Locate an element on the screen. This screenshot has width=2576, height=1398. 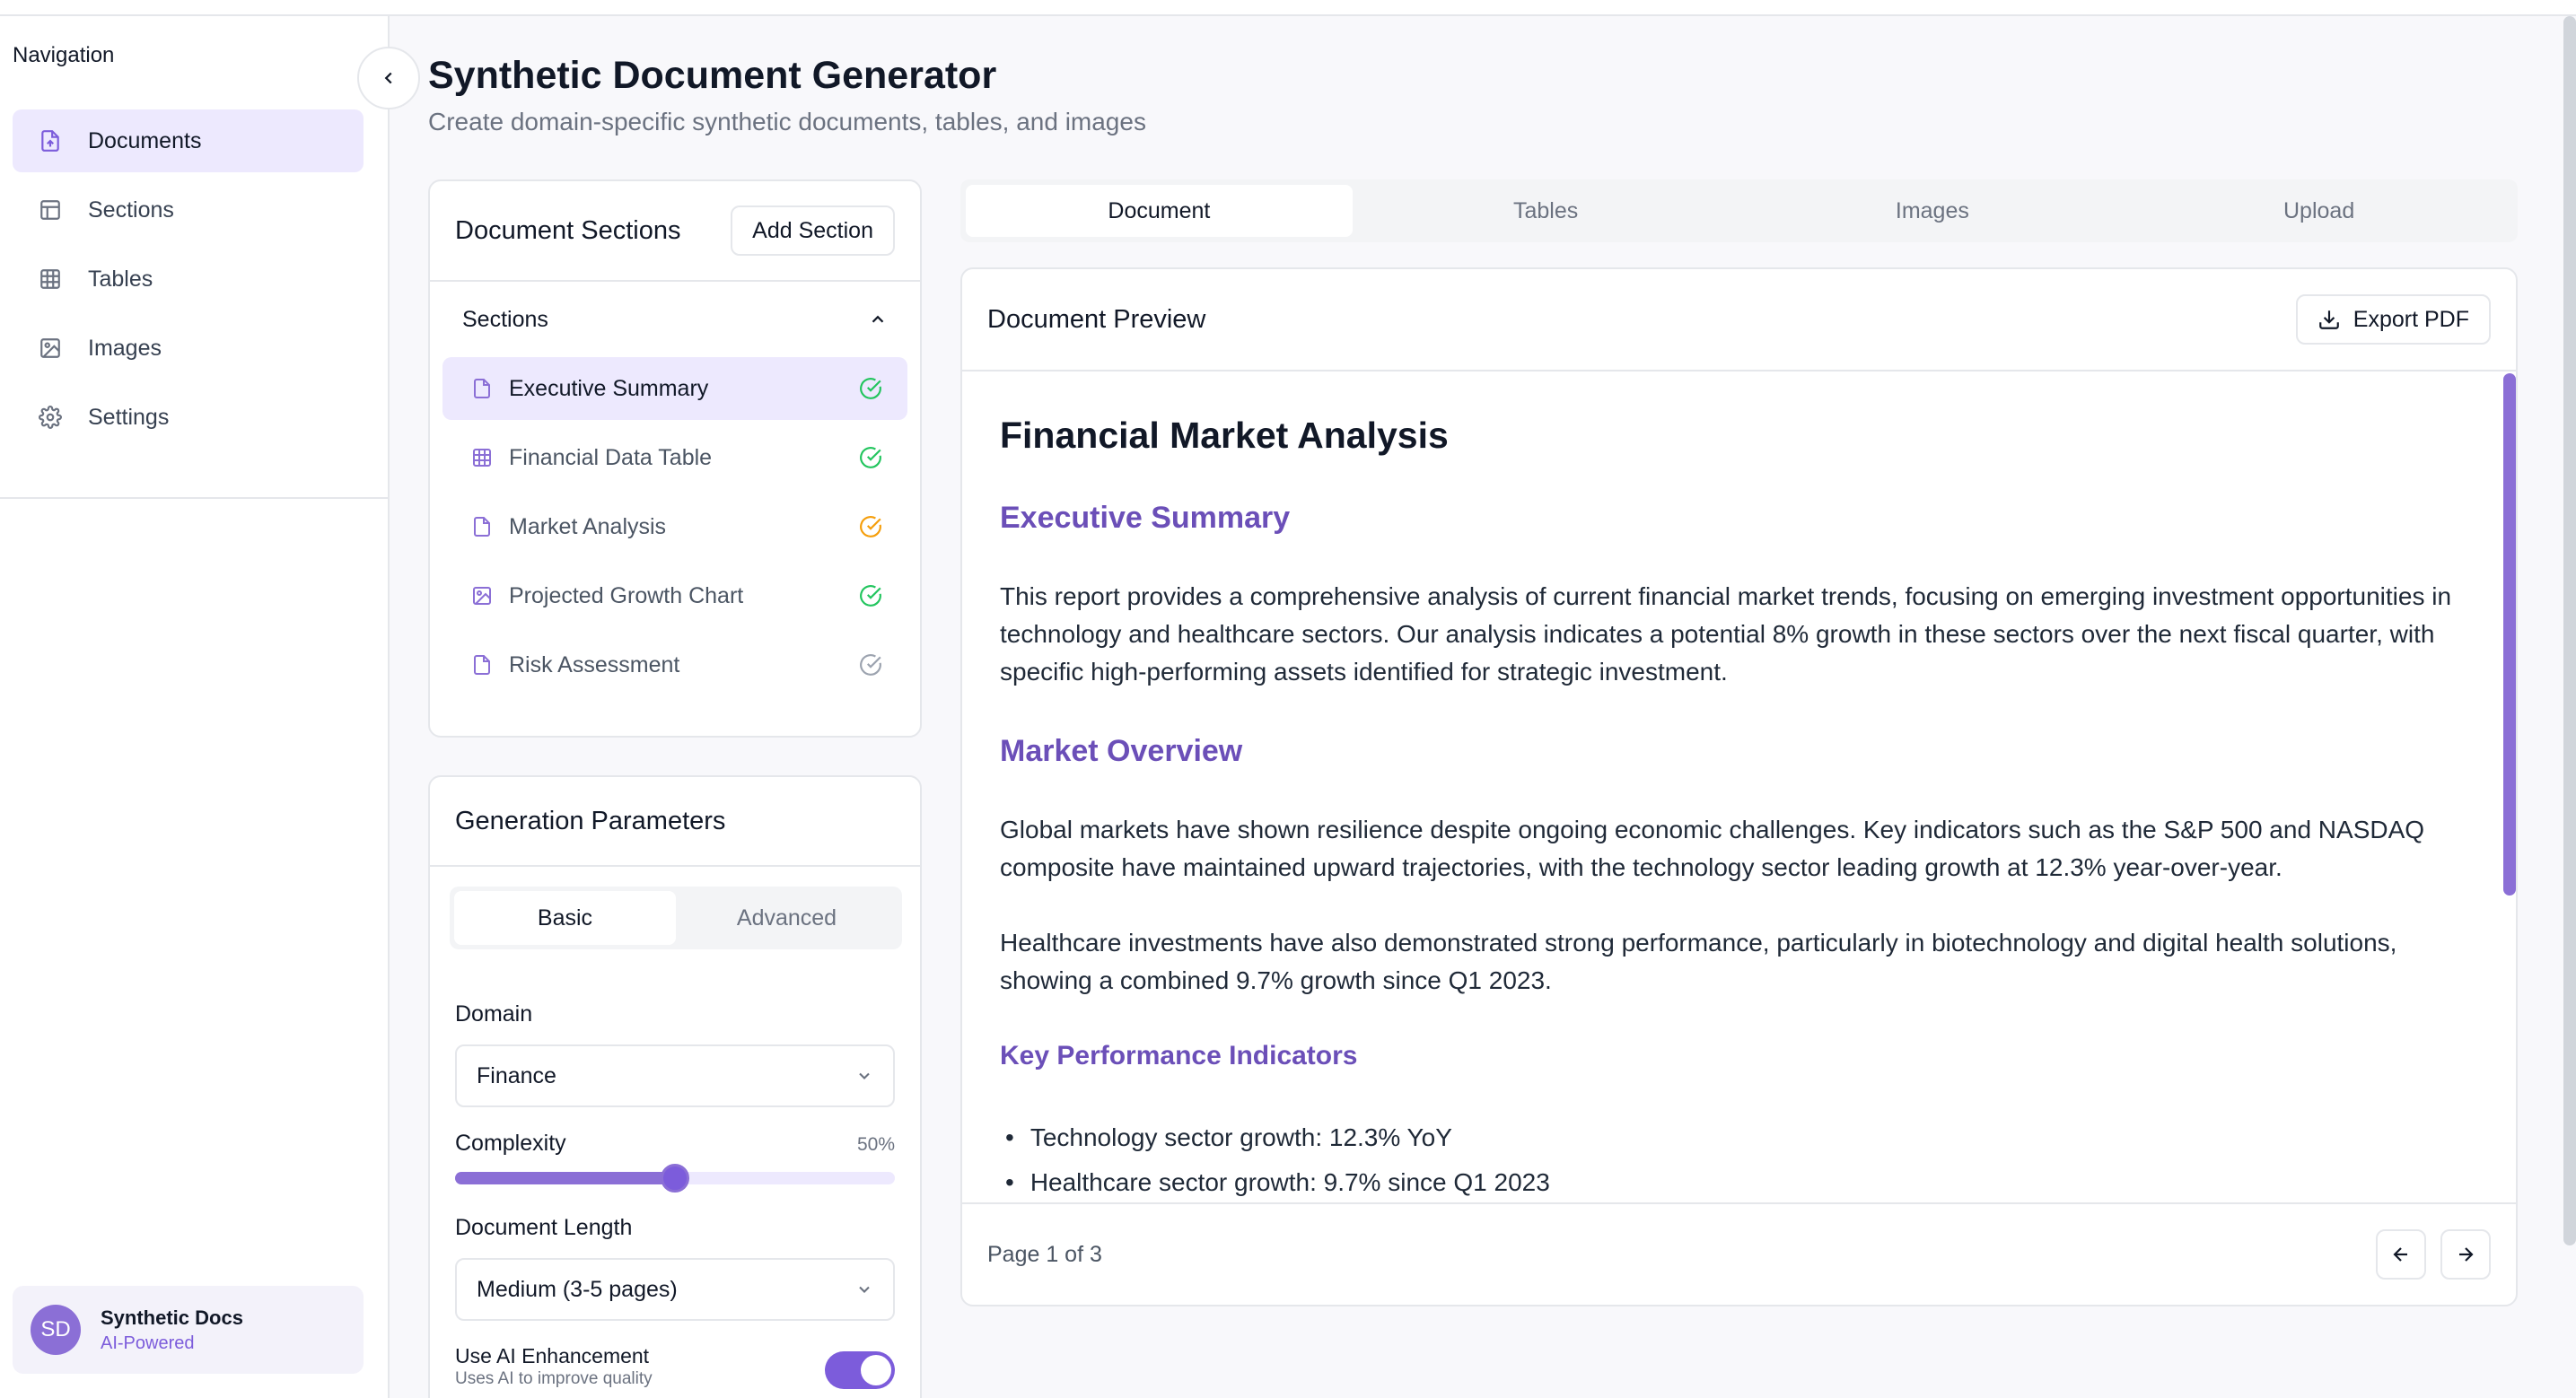
sidebar-item-tables: Tables is located at coordinates (188, 279).